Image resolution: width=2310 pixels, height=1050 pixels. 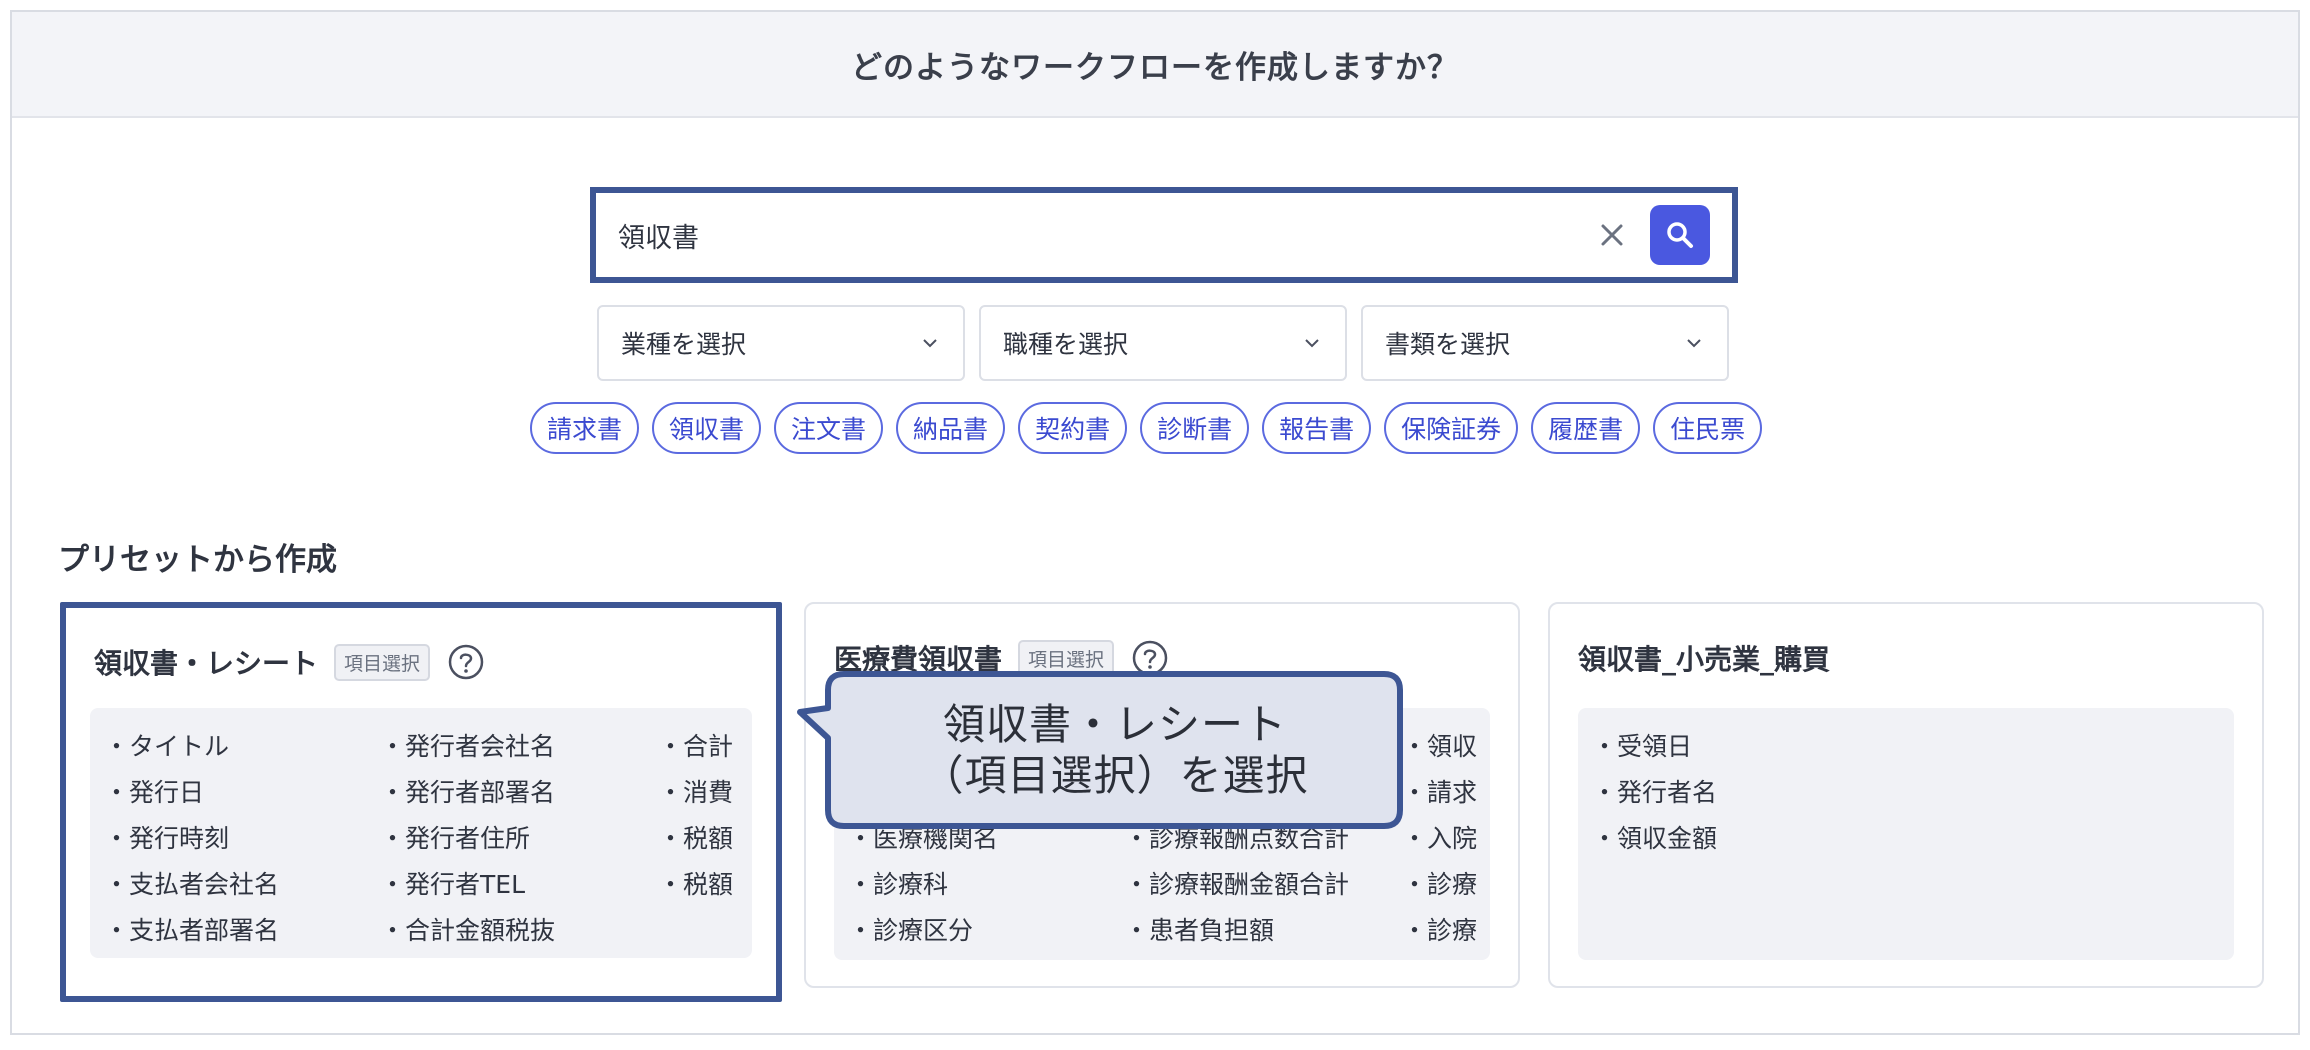 I want to click on card-header: 領収書・レシート 項目選択, so click(x=290, y=662).